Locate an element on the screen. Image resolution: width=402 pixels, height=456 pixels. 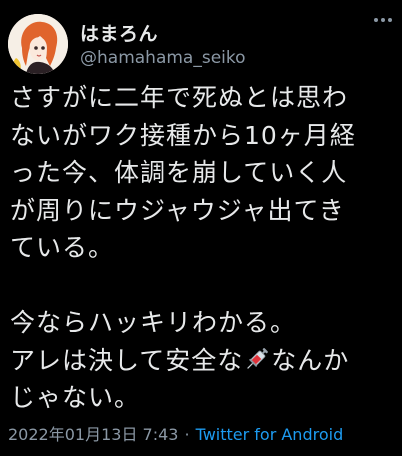
tweet-line: じゃない。 is located at coordinates (75, 397).